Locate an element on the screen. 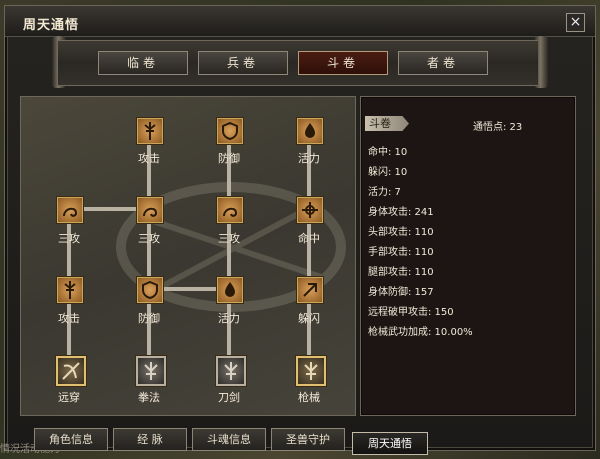 The height and width of the screenshot is (459, 600). points-value: 通悟点: 23 is located at coordinates (498, 127).